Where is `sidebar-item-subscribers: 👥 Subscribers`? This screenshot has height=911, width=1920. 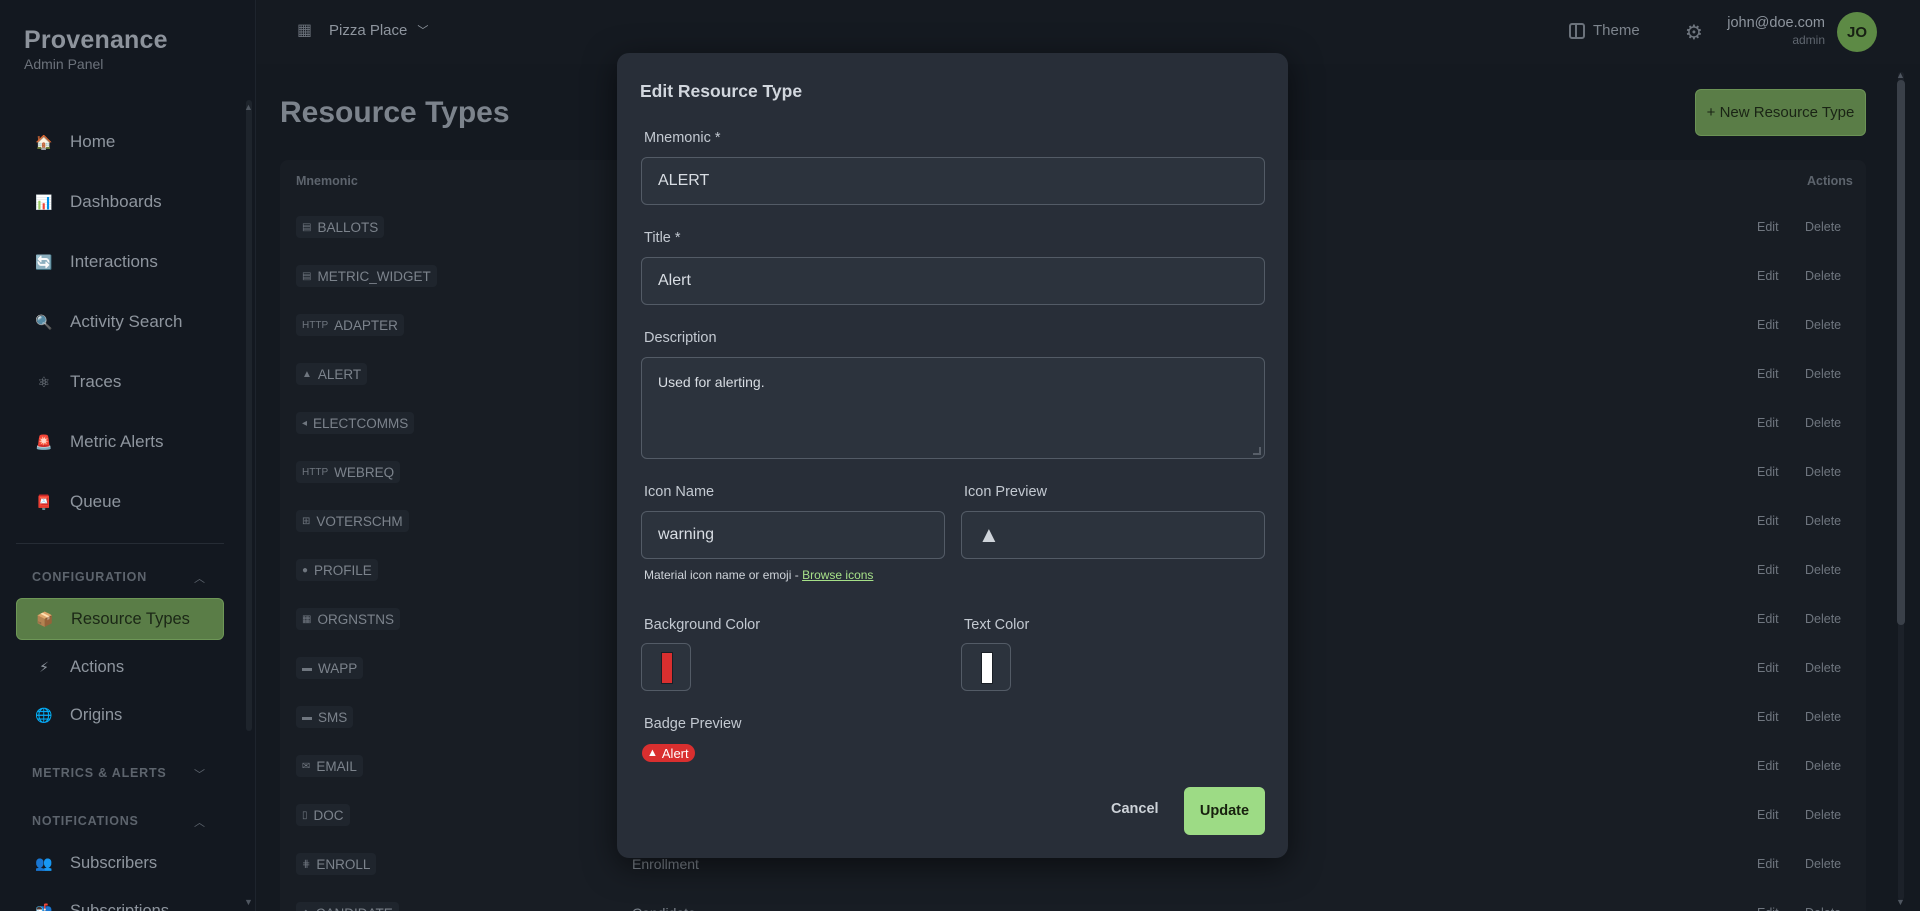 sidebar-item-subscribers: 👥 Subscribers is located at coordinates (120, 863).